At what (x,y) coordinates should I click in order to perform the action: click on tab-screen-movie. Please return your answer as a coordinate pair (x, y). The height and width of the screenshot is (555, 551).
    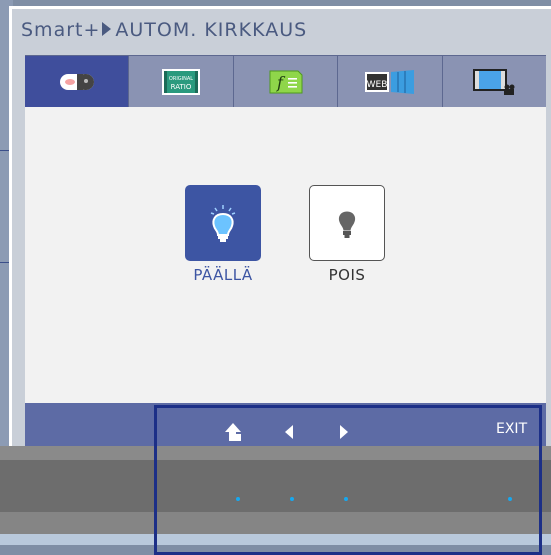
    Looking at the image, I should click on (494, 82).